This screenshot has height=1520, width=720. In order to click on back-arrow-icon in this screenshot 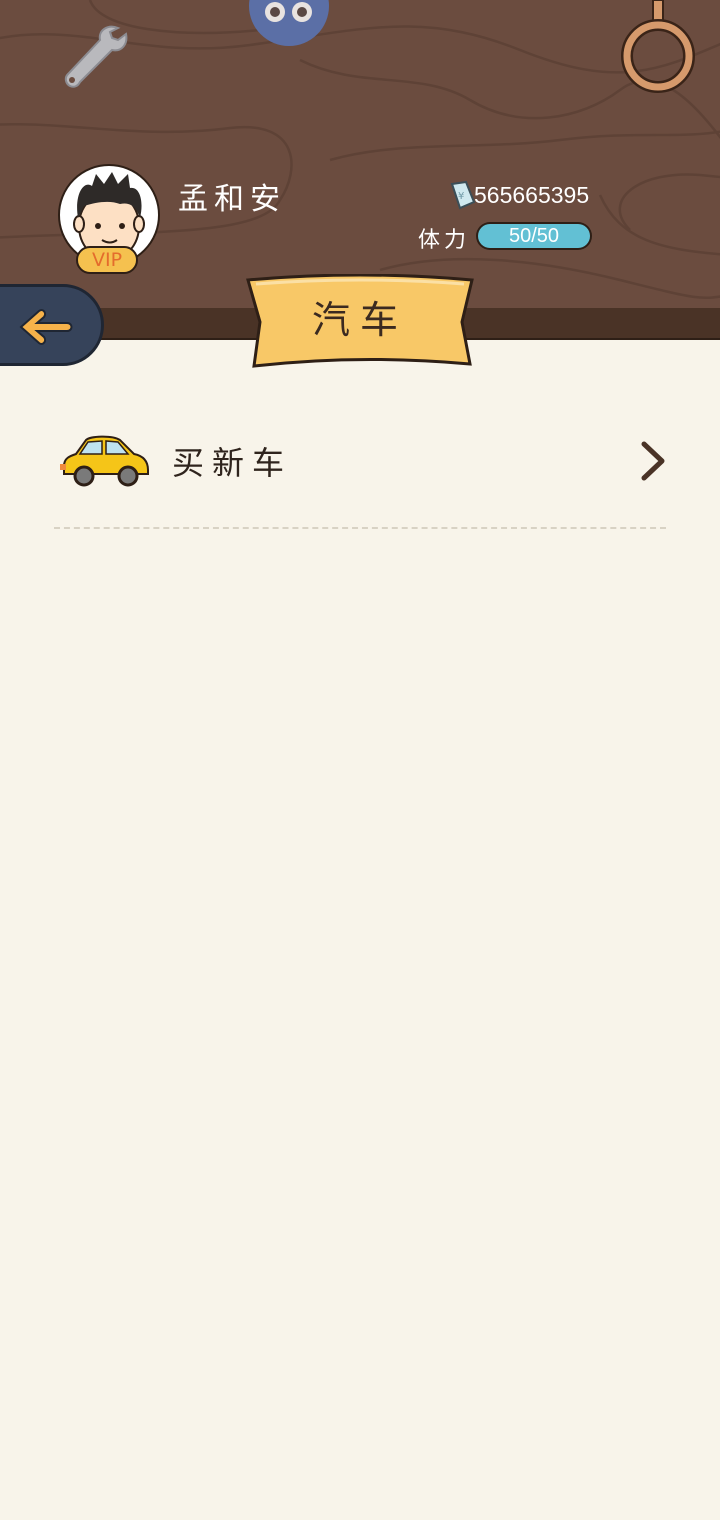, I will do `click(46, 327)`.